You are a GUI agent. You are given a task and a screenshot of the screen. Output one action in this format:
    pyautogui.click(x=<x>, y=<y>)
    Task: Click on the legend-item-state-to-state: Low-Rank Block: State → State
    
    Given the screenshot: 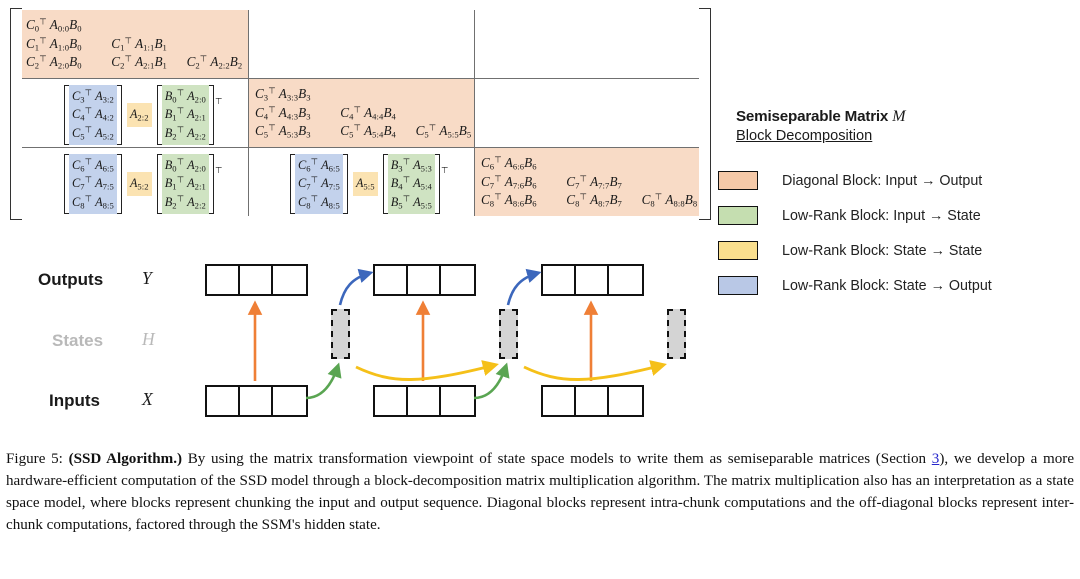 What is the action you would take?
    pyautogui.click(x=896, y=250)
    